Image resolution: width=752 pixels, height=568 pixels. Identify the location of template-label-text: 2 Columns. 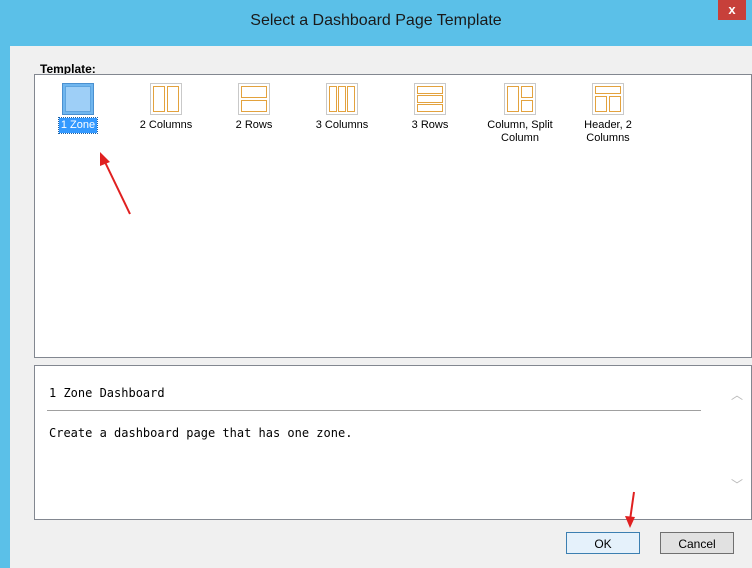
(166, 125).